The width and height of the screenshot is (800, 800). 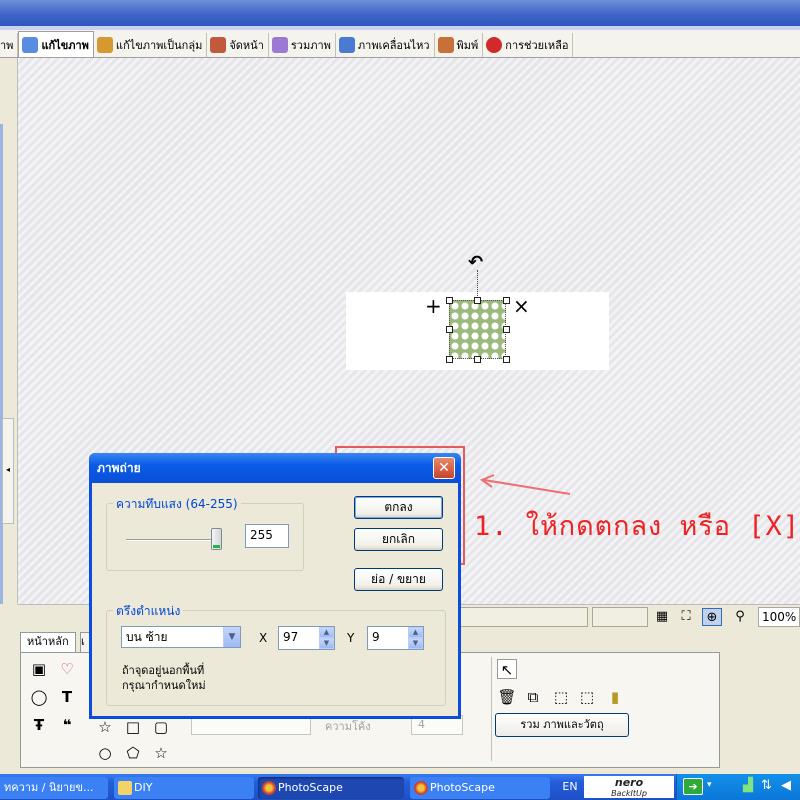 I want to click on curve-label: ความโค้ง, so click(x=348, y=726).